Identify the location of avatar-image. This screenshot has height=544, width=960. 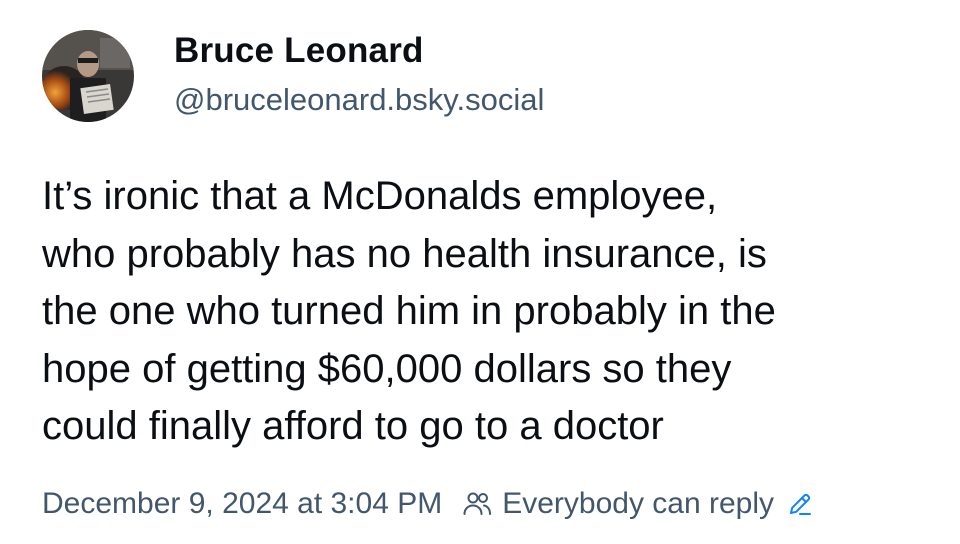
(88, 76).